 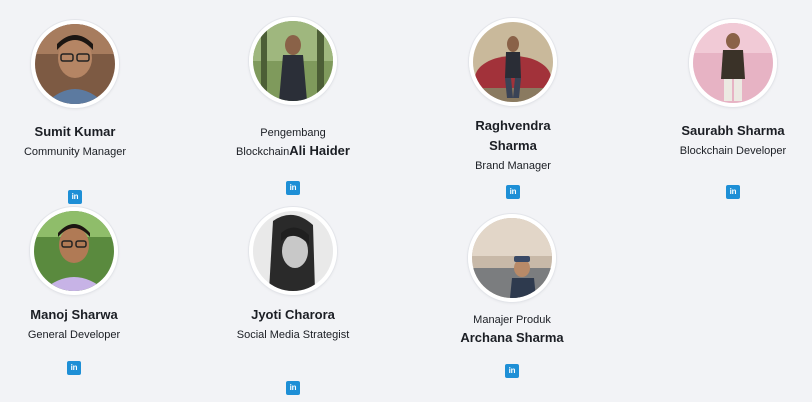 I want to click on team-card-archana-sharma: Manajer Produk Archana Sharma in, so click(x=512, y=296).